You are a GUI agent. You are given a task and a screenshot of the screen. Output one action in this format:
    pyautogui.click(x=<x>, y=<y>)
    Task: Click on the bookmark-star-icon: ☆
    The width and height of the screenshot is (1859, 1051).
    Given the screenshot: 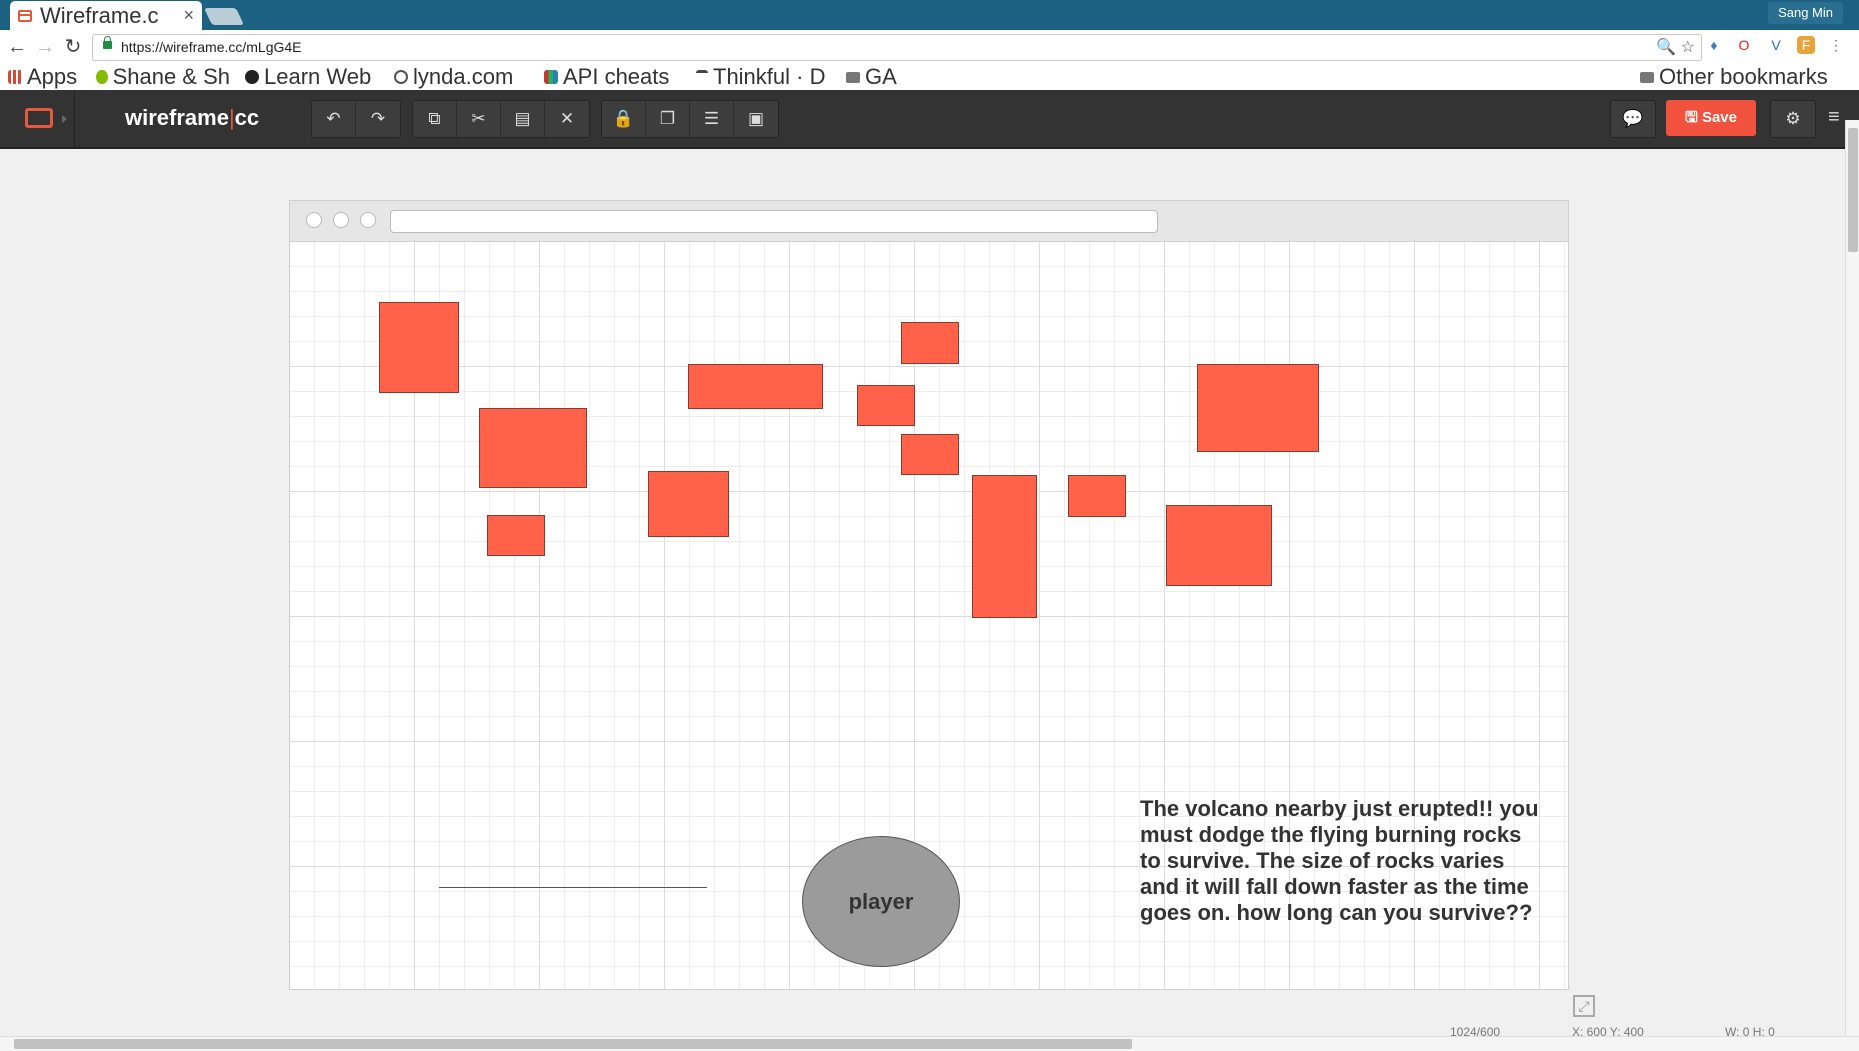 What is the action you would take?
    pyautogui.click(x=1688, y=47)
    